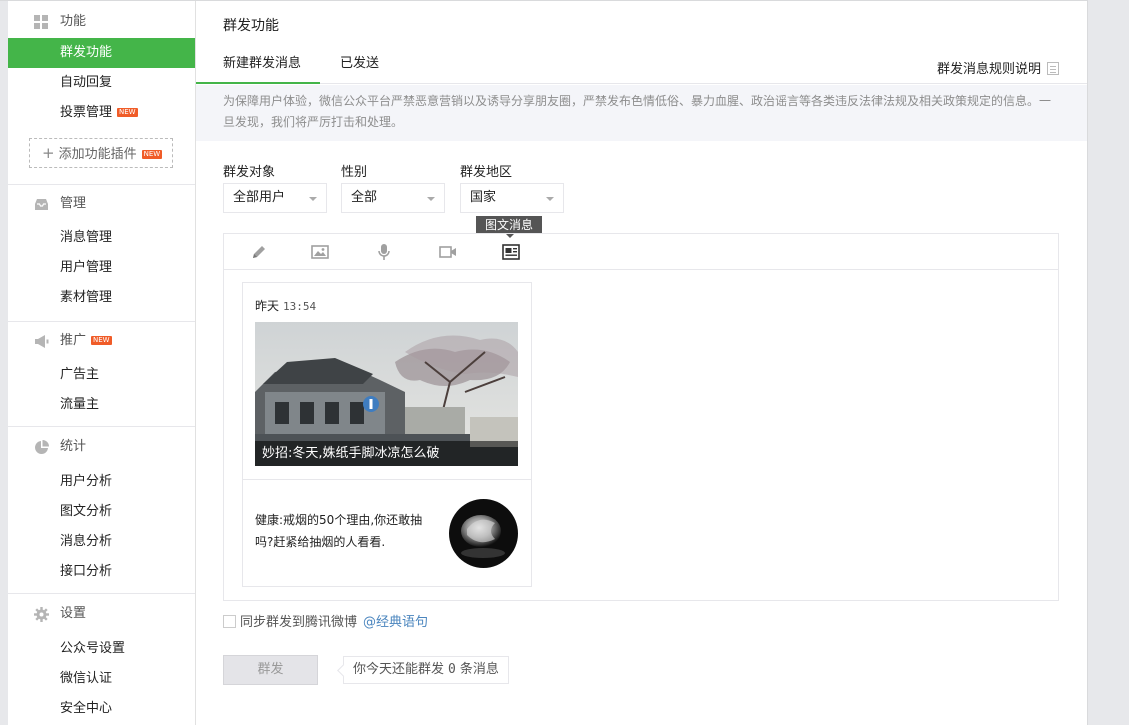 Image resolution: width=1129 pixels, height=725 pixels. I want to click on sync-weibo-row: 同步群发到腾讯微博 @经典语句, so click(325, 623).